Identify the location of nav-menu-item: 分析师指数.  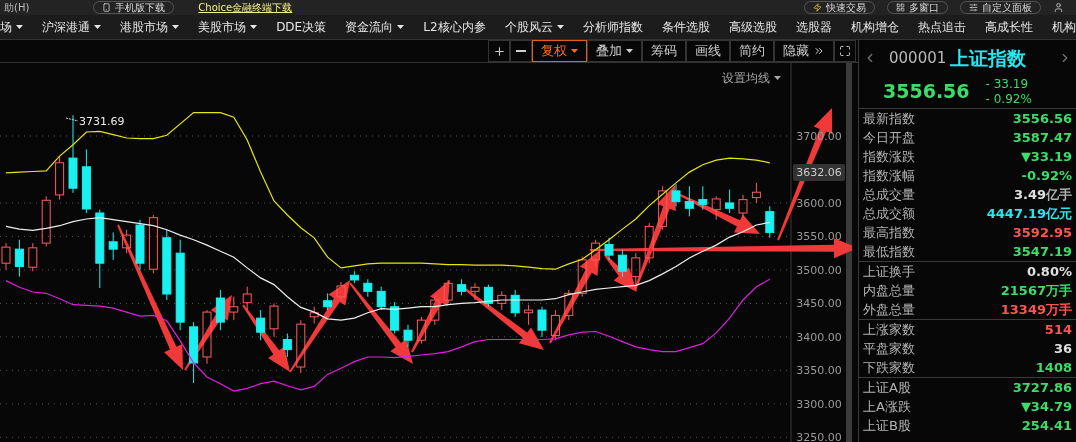
(612, 27).